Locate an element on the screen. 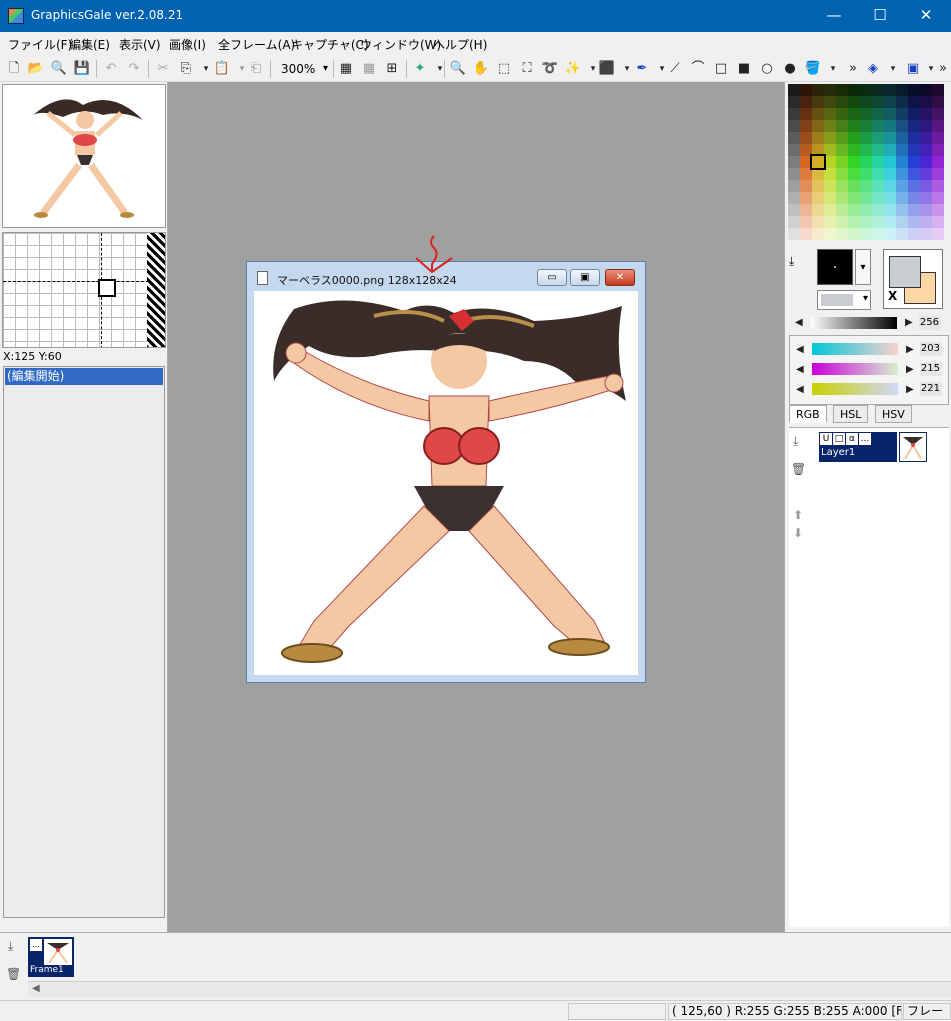  frame-trash-icon: 🗑 is located at coordinates (13, 974).